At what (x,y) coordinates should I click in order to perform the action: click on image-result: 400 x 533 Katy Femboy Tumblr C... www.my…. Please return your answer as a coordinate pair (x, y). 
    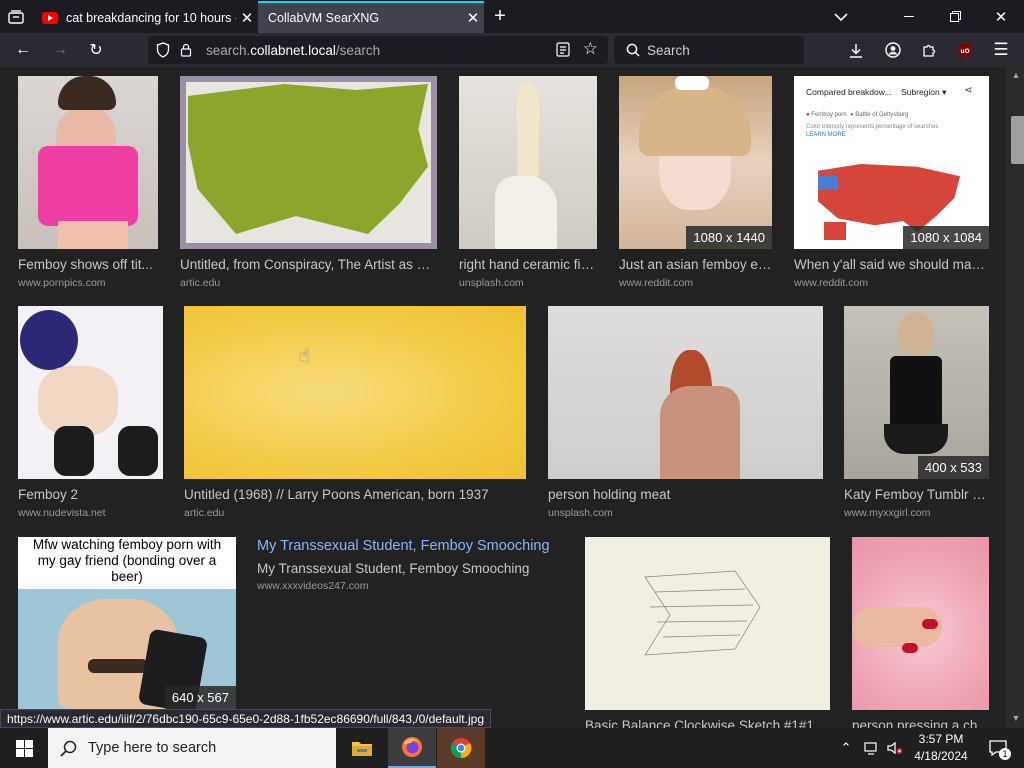
    Looking at the image, I should click on (916, 412).